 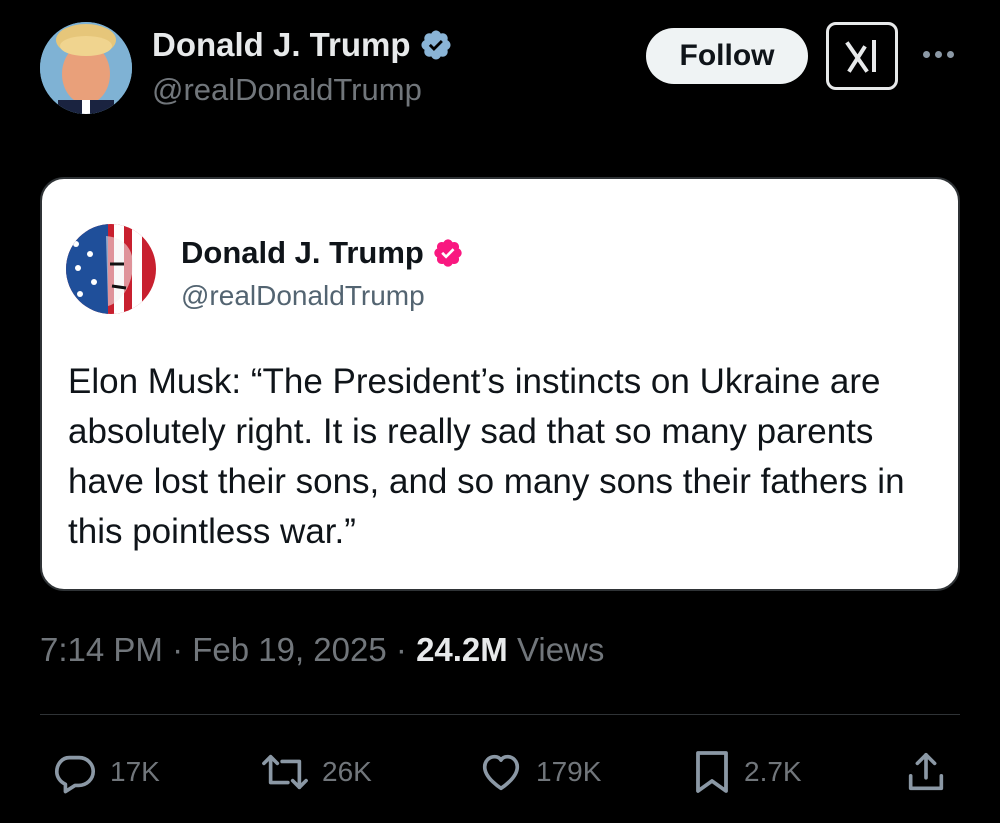 I want to click on author-handle: @realDonaldTrump, so click(x=287, y=90).